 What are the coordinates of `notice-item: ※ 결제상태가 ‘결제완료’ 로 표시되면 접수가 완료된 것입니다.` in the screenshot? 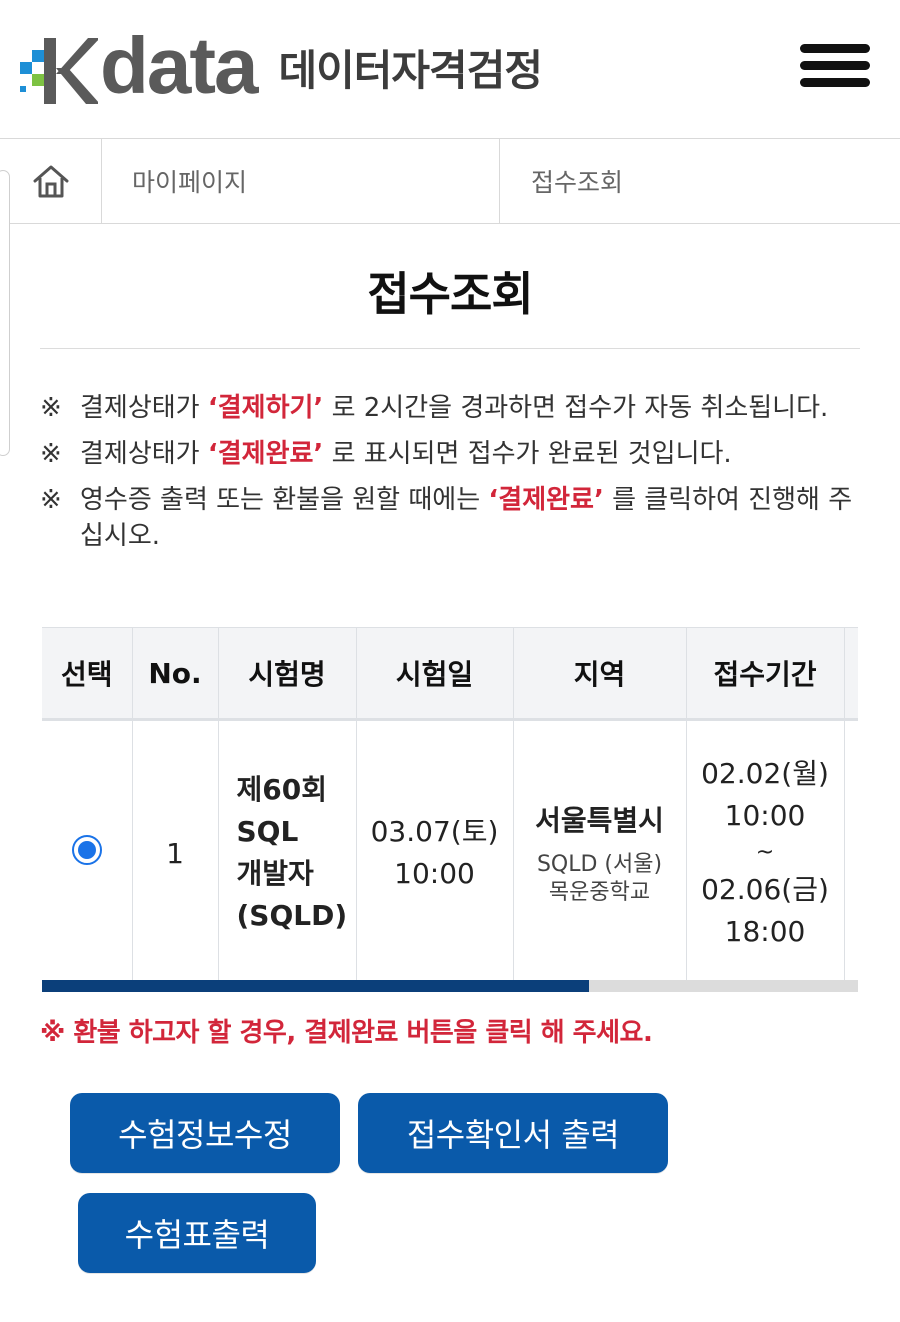 It's located at (450, 454).